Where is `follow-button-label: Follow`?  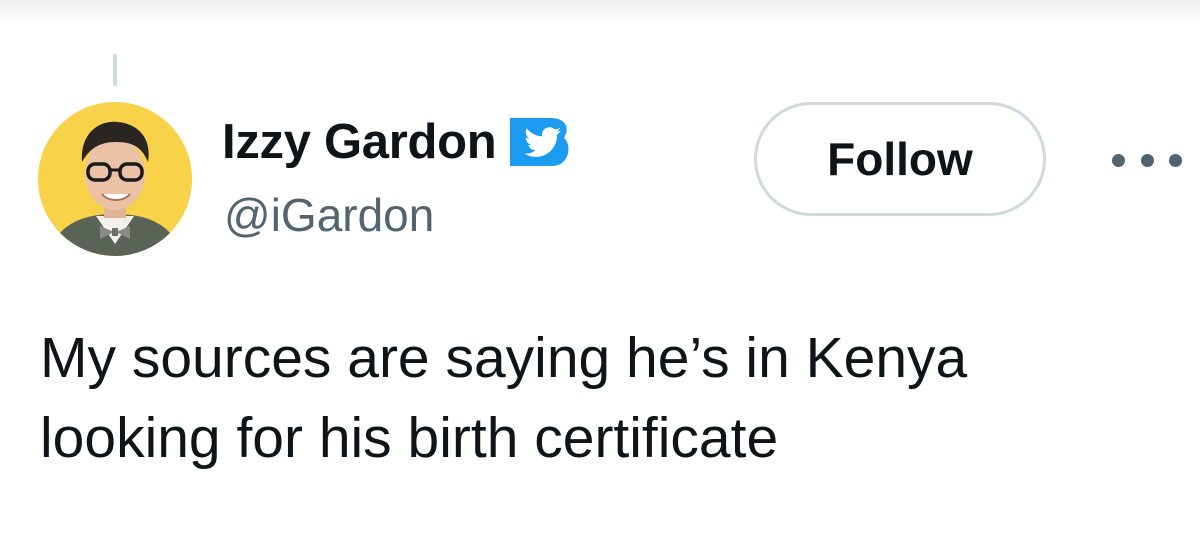
follow-button-label: Follow is located at coordinates (900, 159).